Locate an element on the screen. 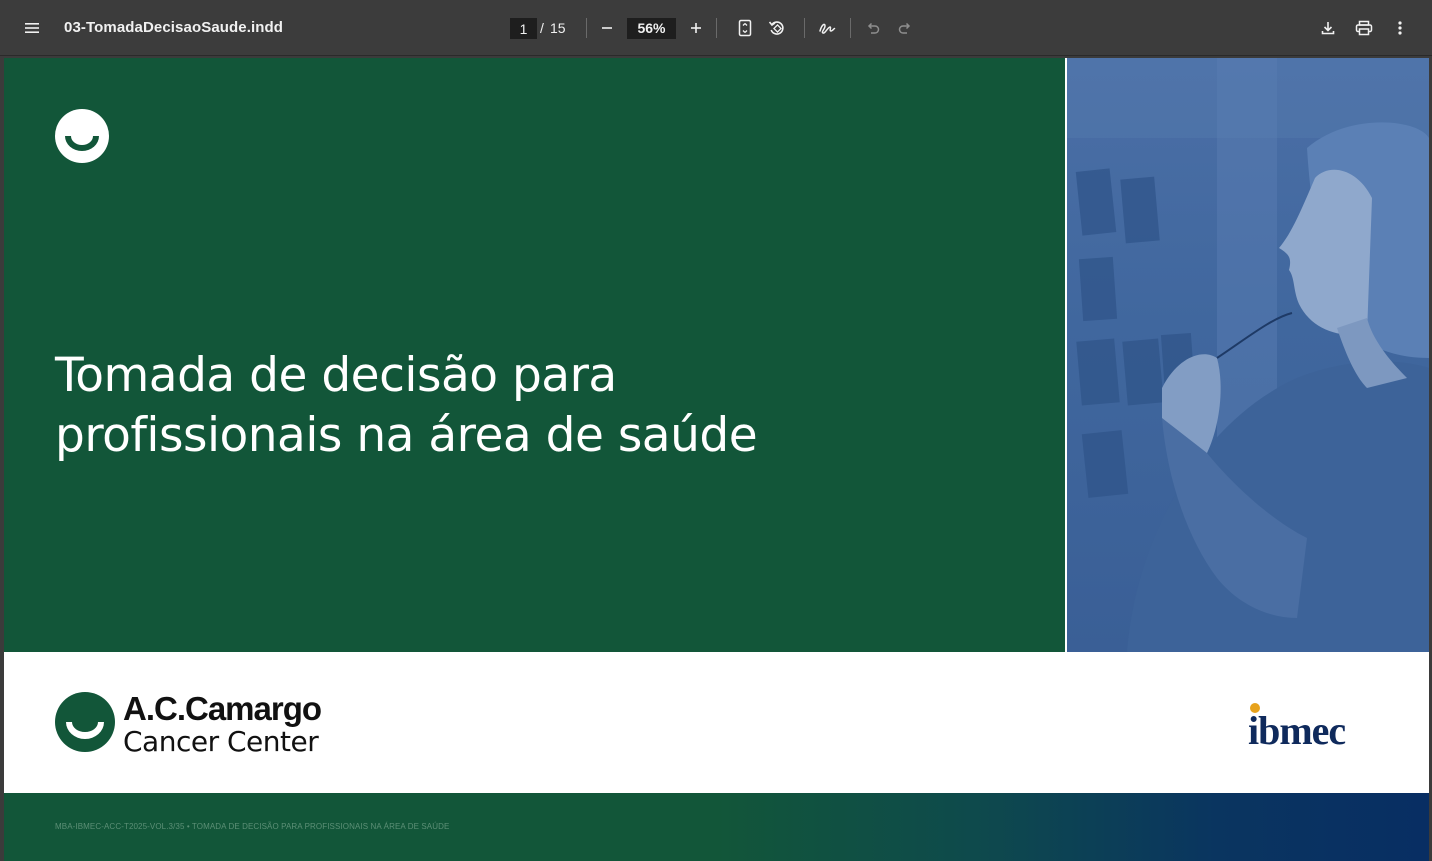 This screenshot has height=861, width=1432. ibmec-logo: ibmec is located at coordinates (1297, 726).